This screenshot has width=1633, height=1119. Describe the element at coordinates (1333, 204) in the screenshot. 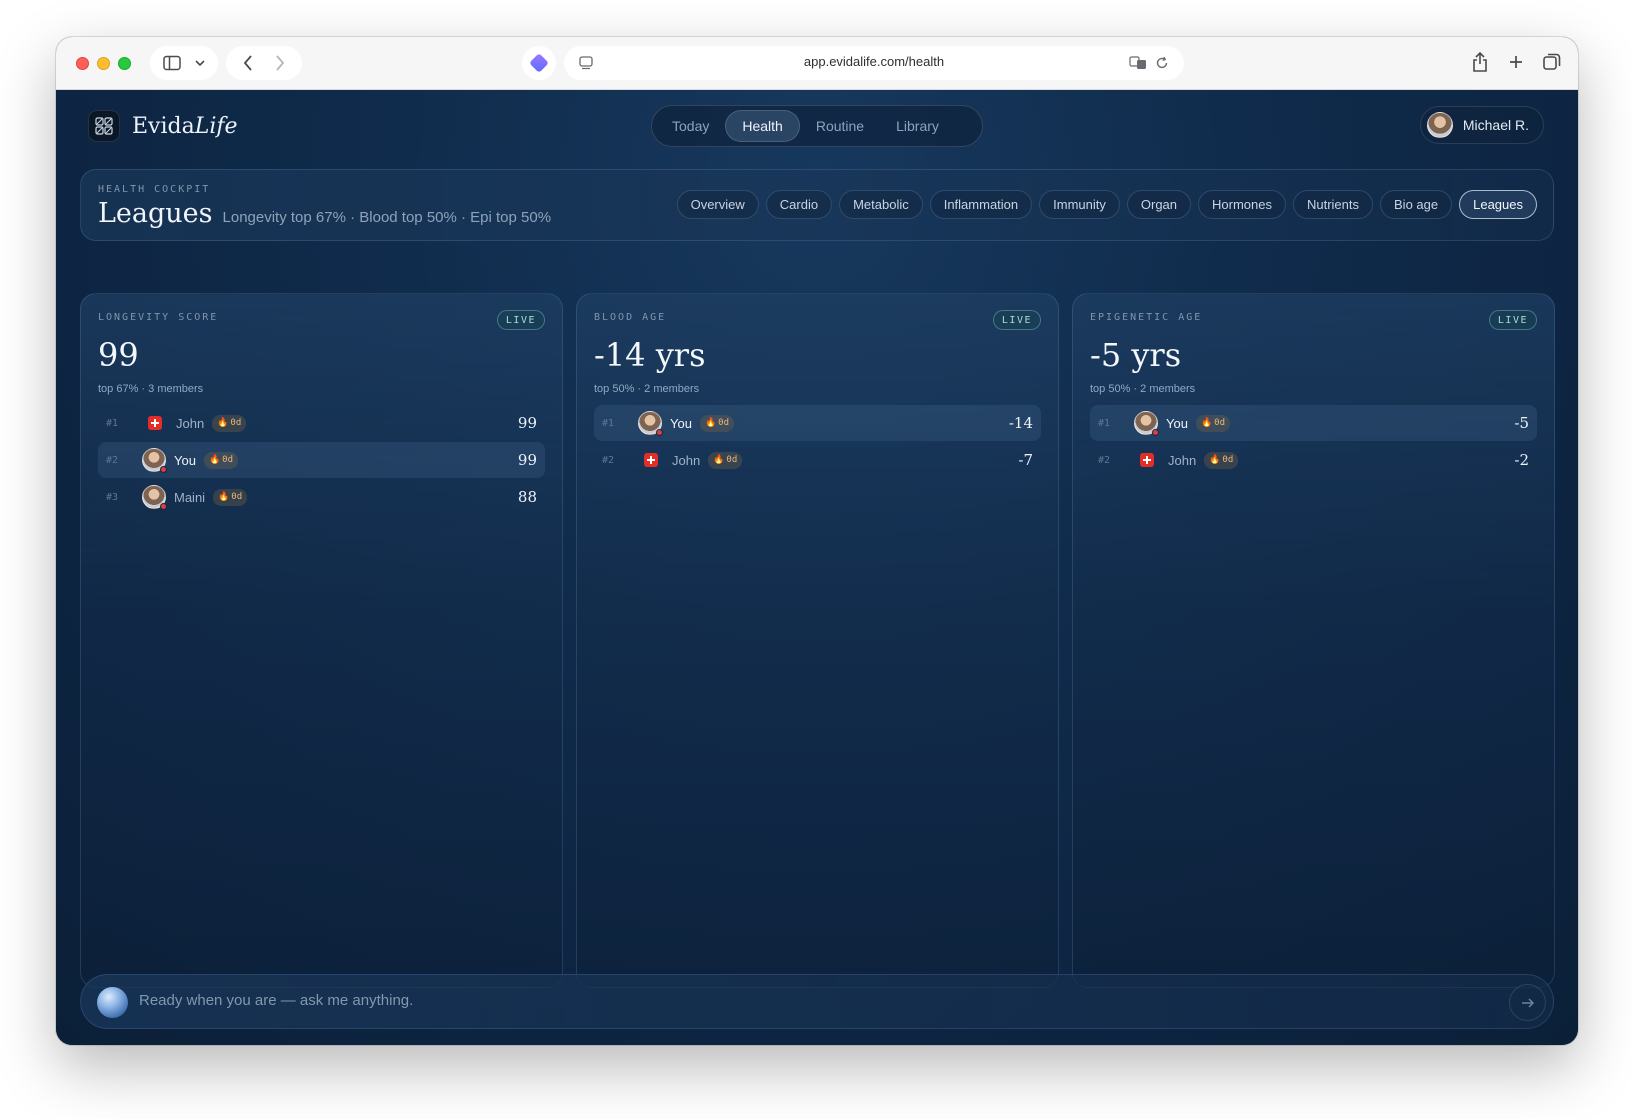

I see `tab-nutrients: Nutrients` at that location.